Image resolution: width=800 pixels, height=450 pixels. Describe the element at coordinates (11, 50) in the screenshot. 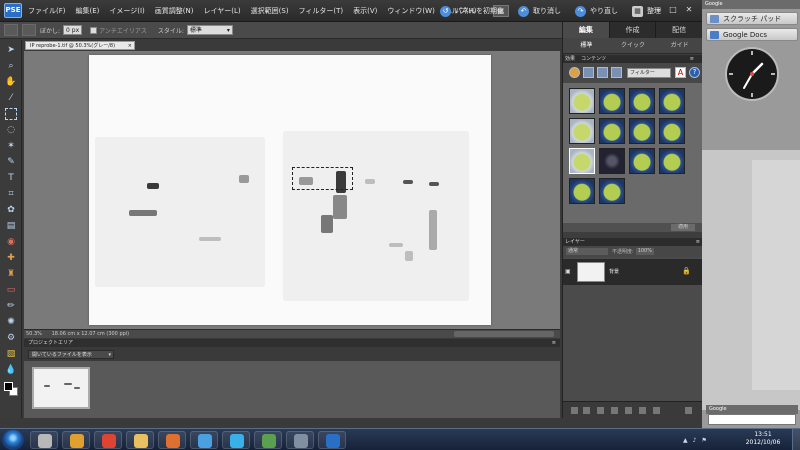

I see `move-tool-icon: ➤` at that location.